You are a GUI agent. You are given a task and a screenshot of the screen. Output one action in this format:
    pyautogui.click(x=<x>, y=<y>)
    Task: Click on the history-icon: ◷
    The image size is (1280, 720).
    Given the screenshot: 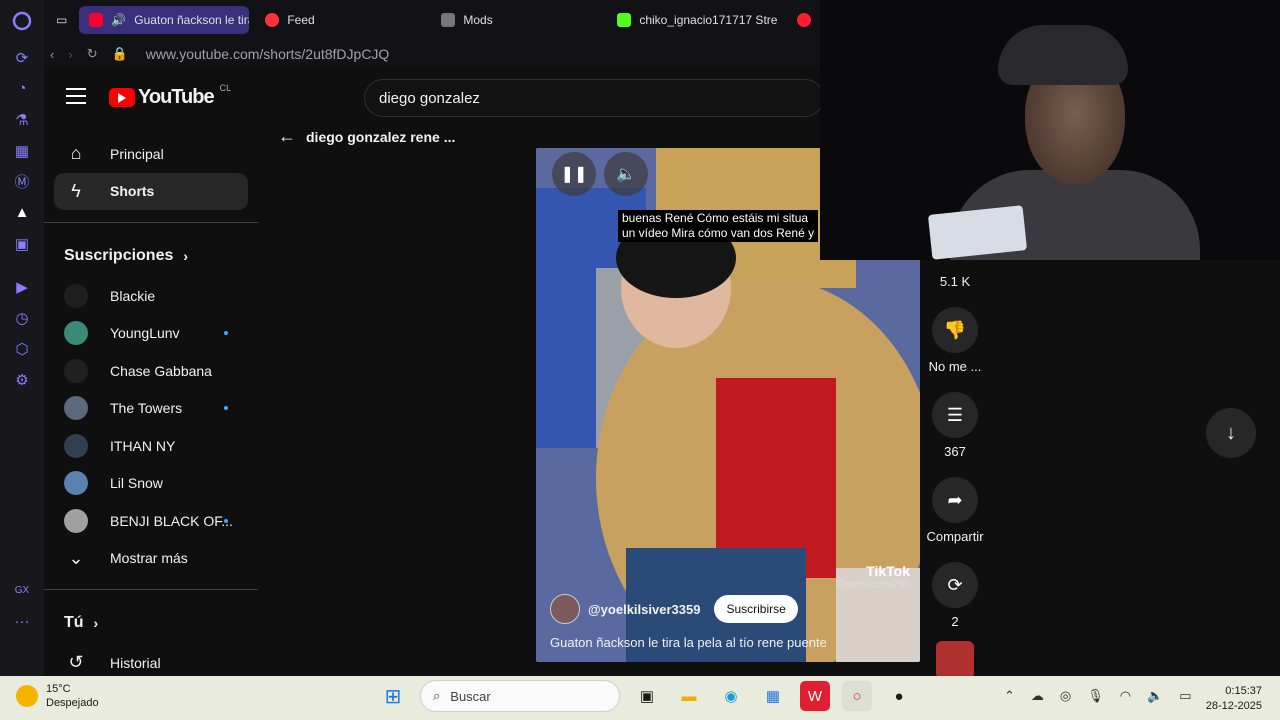 What is the action you would take?
    pyautogui.click(x=22, y=317)
    